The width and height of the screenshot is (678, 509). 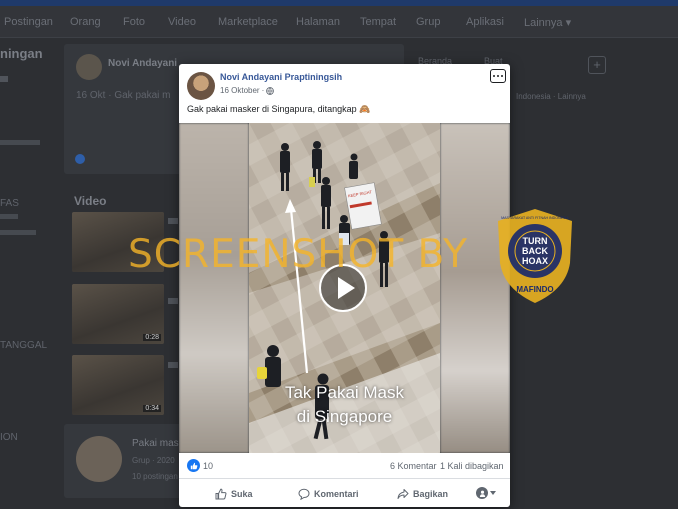 I want to click on video-thumbnail: 0:28, so click(x=118, y=314).